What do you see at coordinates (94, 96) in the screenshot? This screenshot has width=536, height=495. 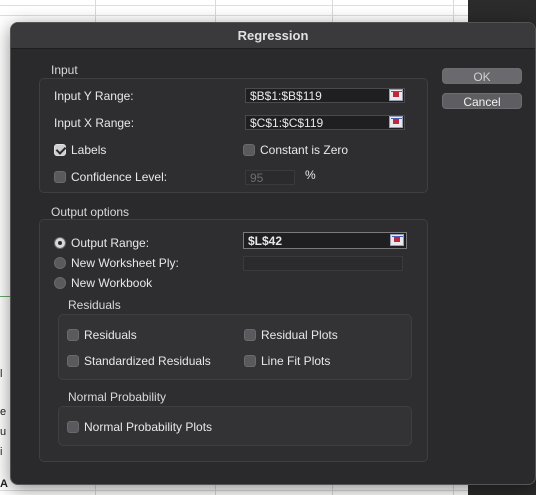 I see `input-y-range-label: Input Y Range:` at bounding box center [94, 96].